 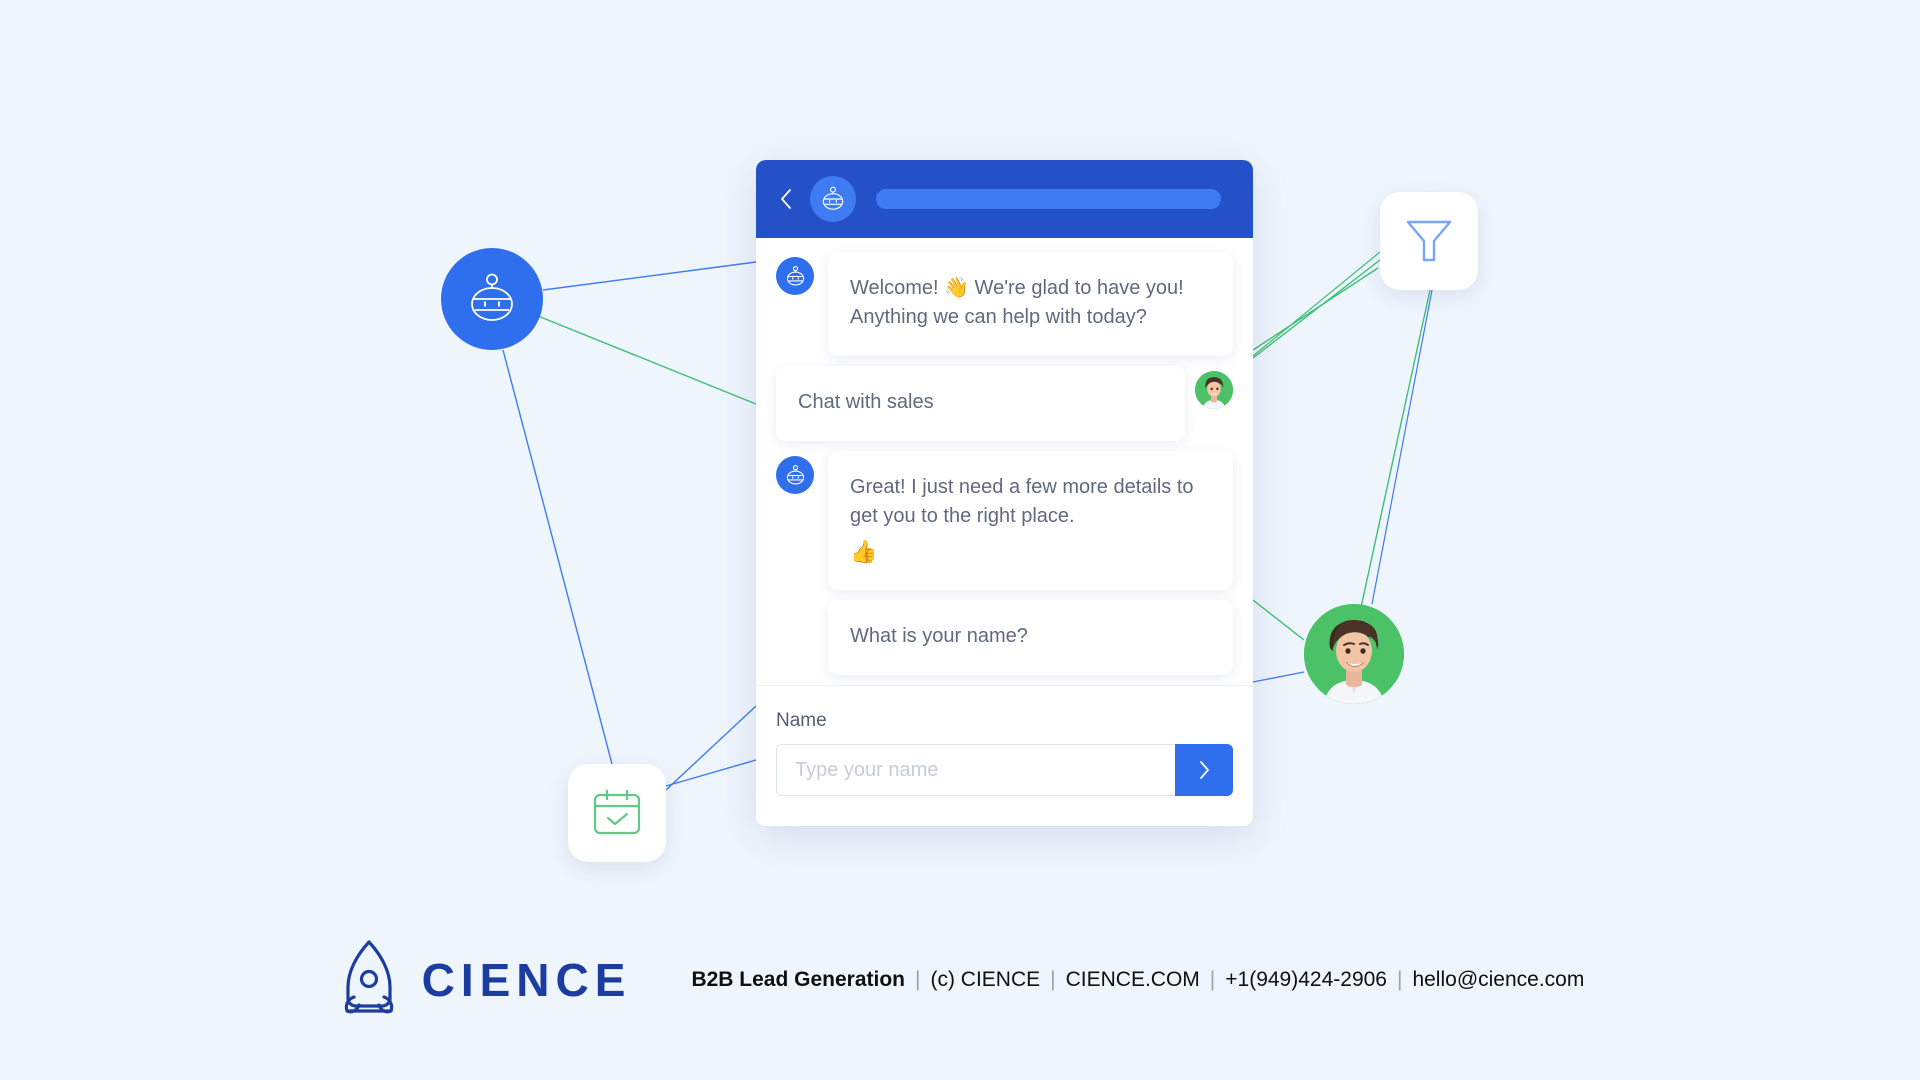 What do you see at coordinates (368, 977) in the screenshot?
I see `cience-rocket-logo` at bounding box center [368, 977].